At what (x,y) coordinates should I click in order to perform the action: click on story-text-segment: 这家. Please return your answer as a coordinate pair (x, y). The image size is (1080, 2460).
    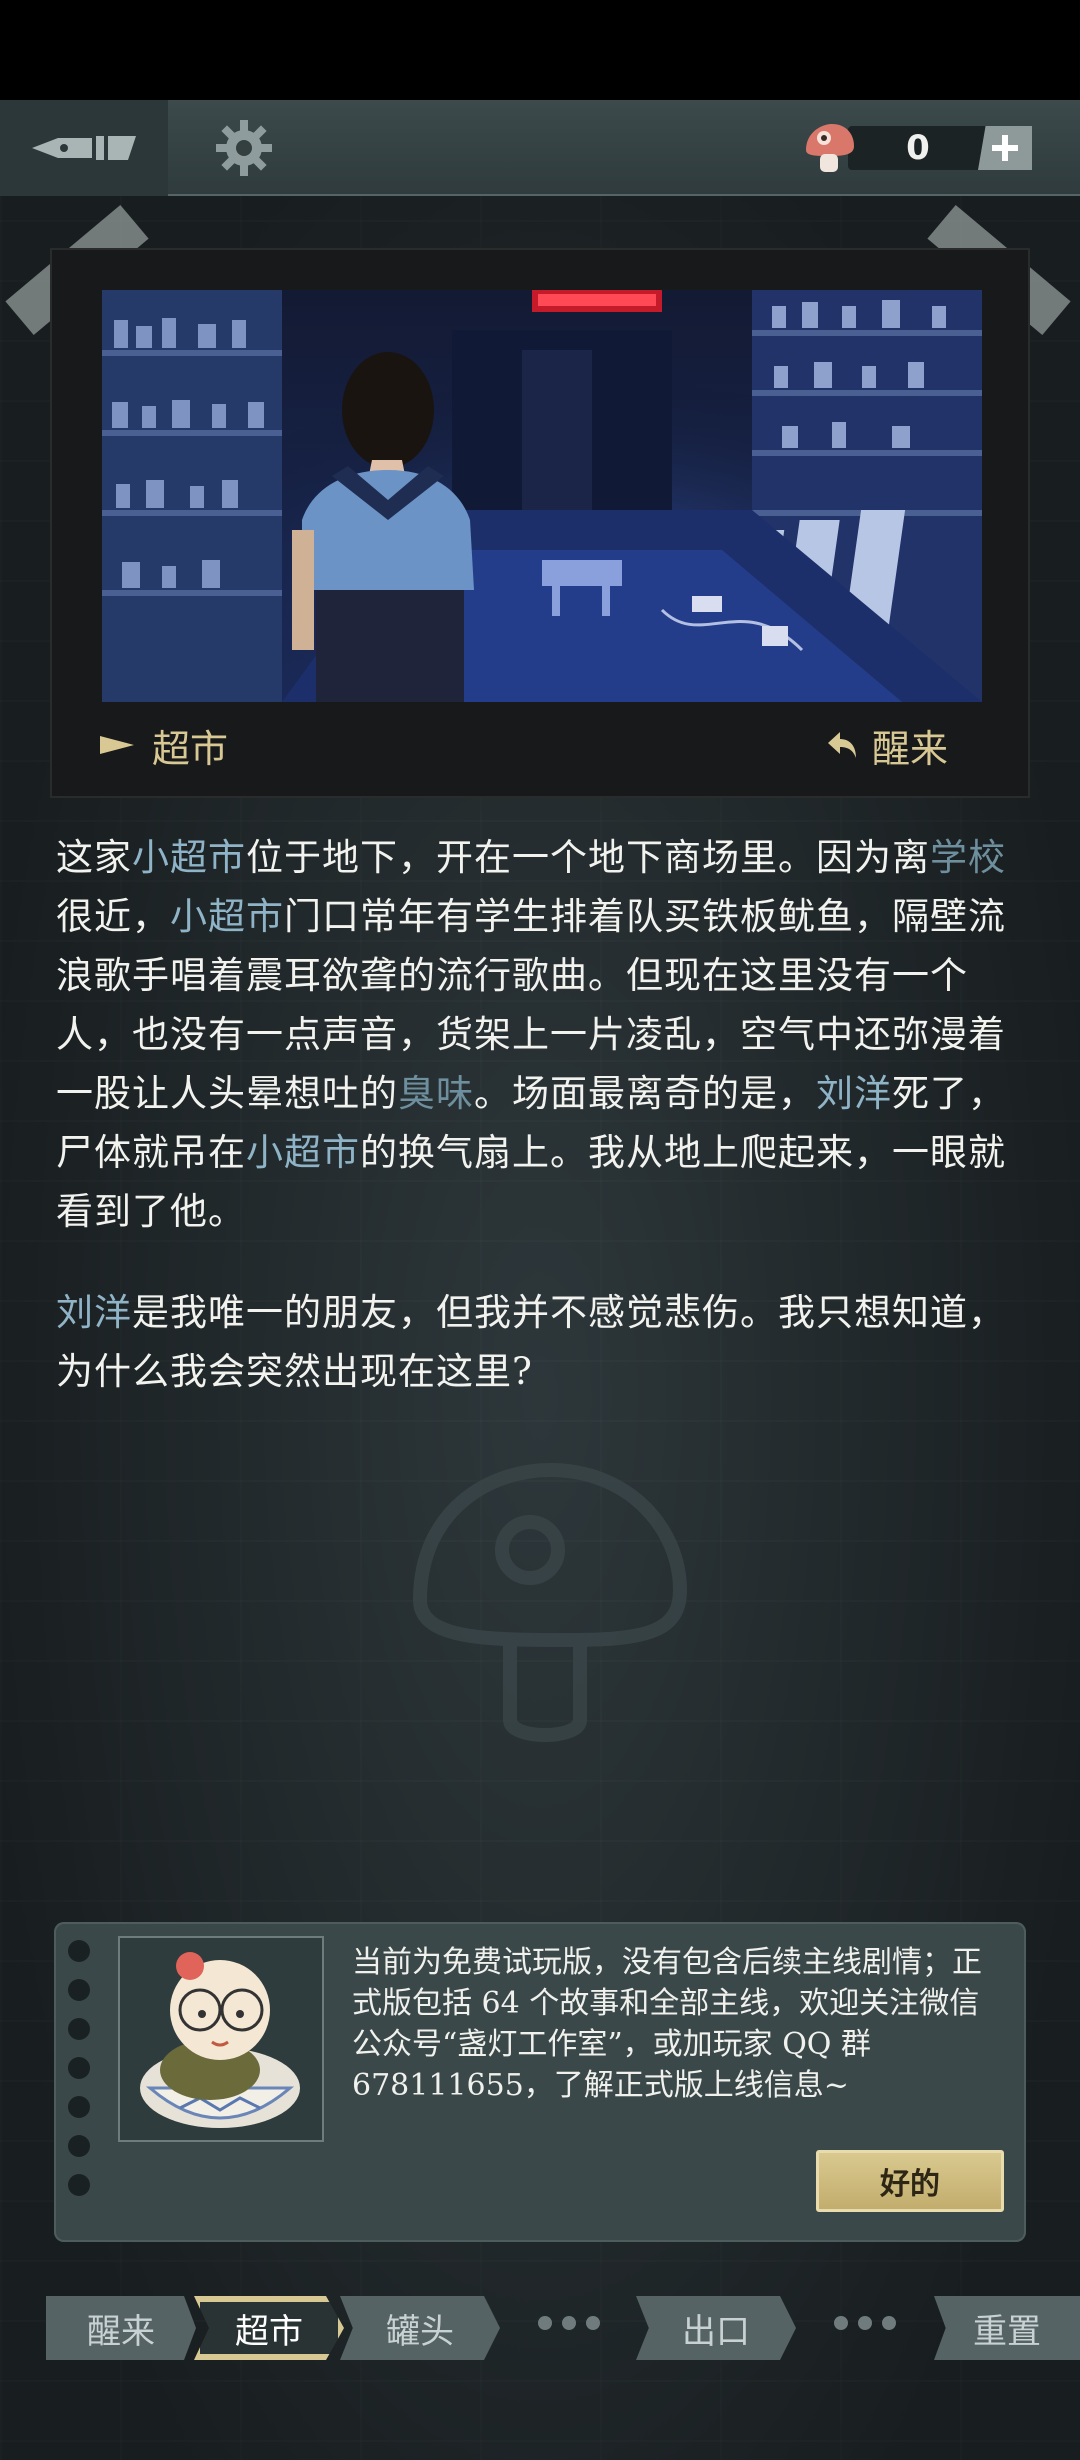
    Looking at the image, I should click on (94, 857).